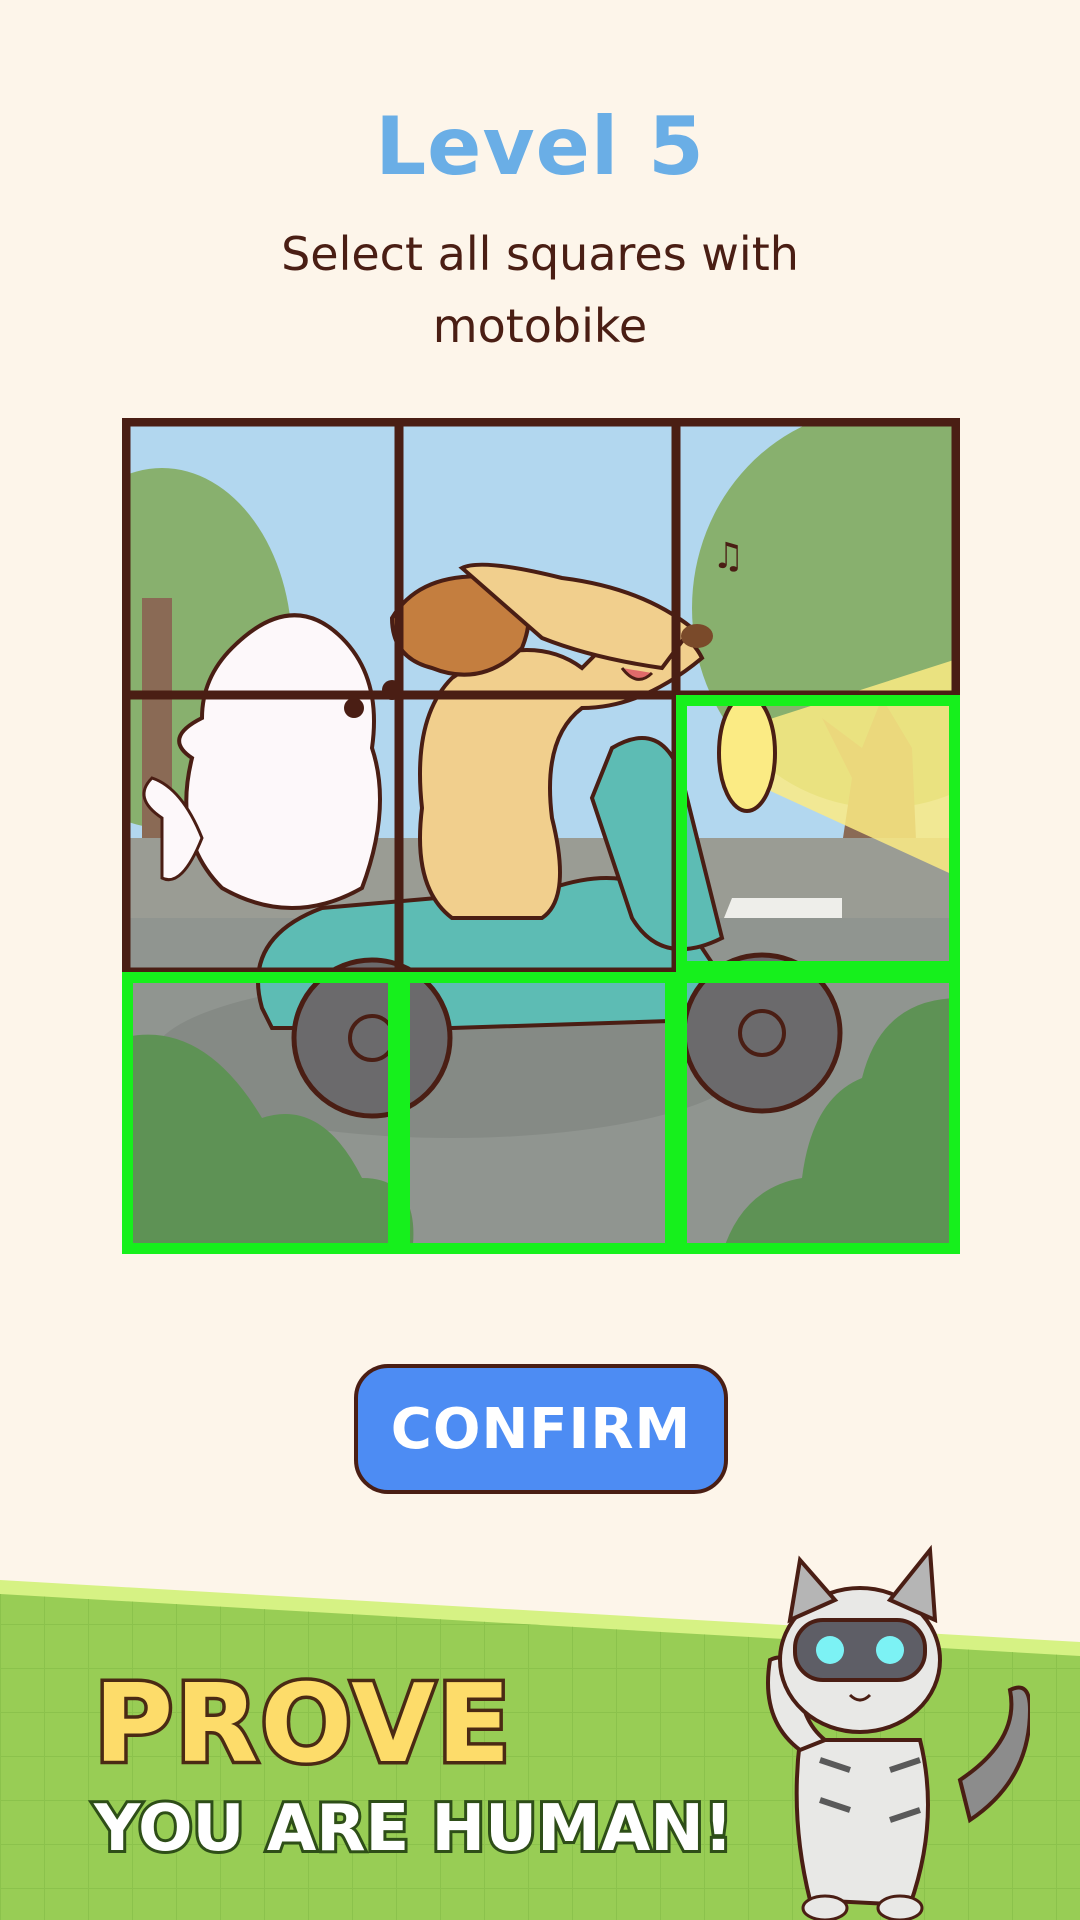 Image resolution: width=1080 pixels, height=1920 pixels. Describe the element at coordinates (898, 1732) in the screenshot. I see `robot-cat-mascot` at that location.